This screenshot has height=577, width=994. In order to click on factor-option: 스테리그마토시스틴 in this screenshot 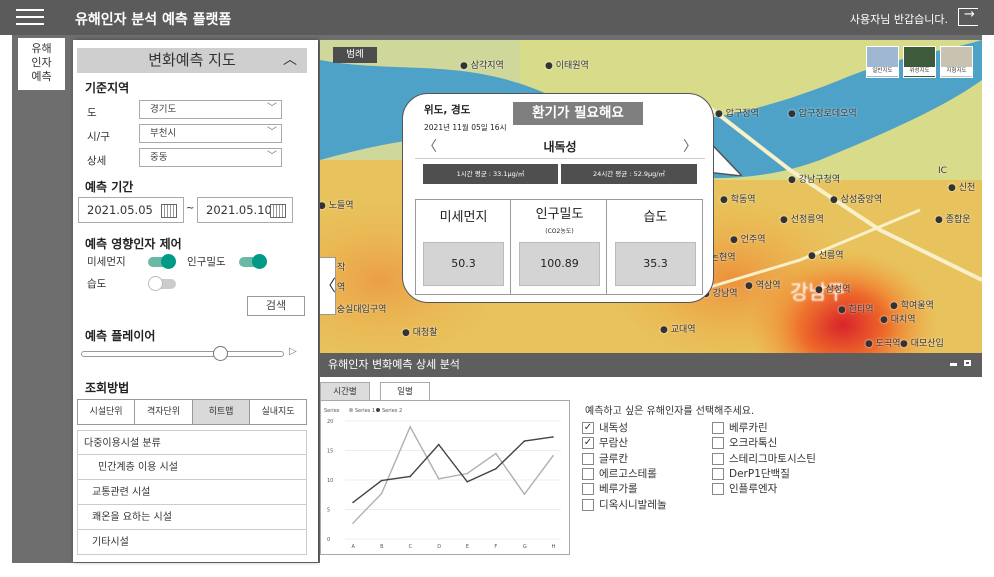, I will do `click(764, 459)`.